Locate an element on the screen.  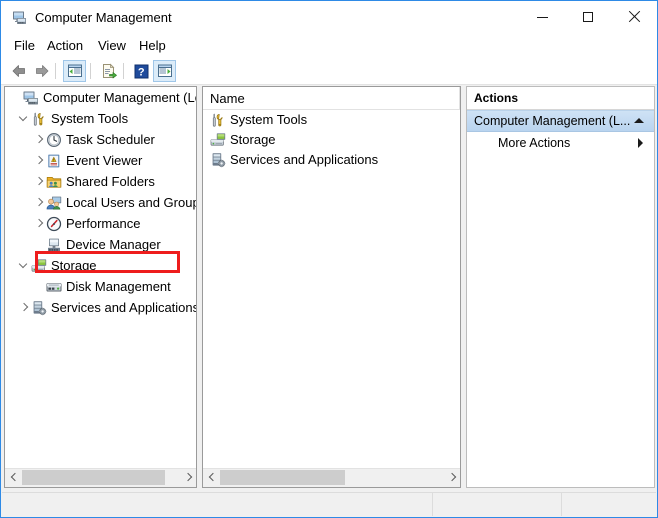
tree-item-label: Shared Folders is located at coordinates (110, 181).